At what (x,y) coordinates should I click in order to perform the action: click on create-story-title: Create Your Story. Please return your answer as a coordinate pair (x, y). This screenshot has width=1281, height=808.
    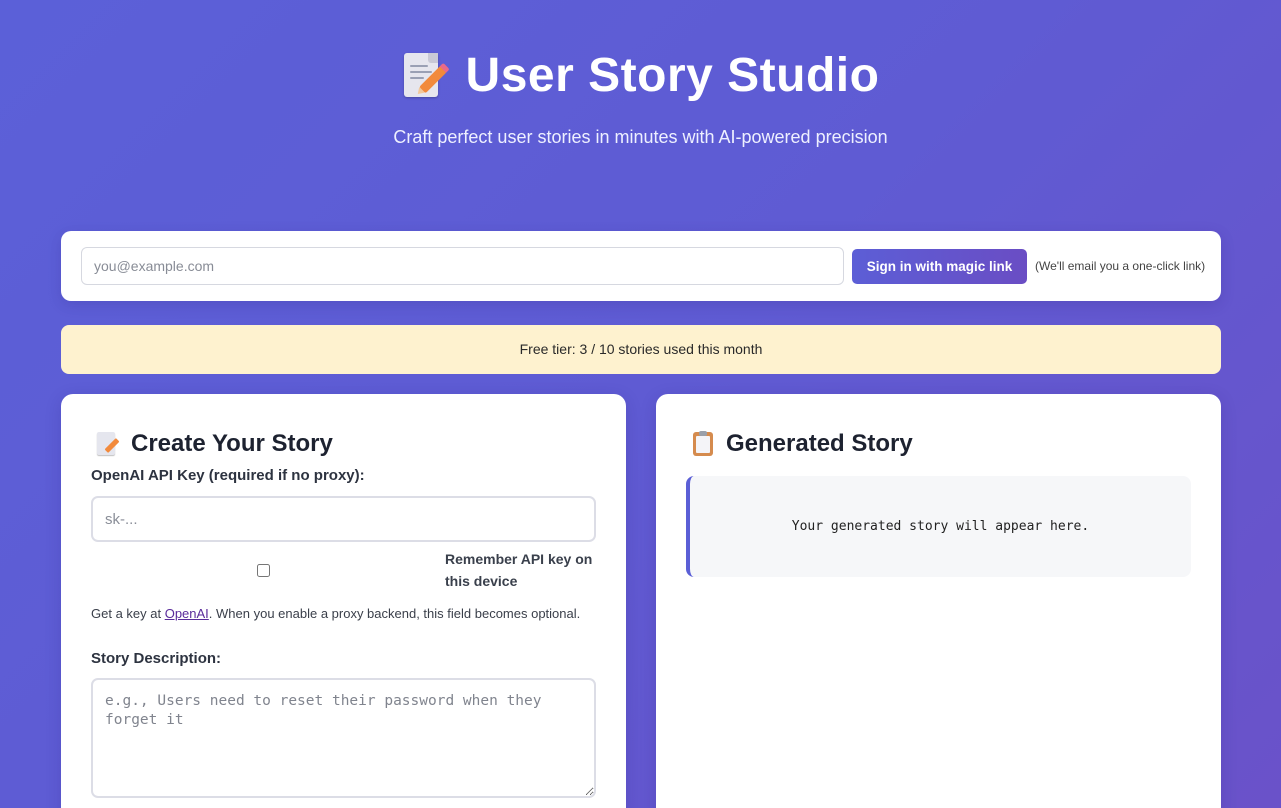
    Looking at the image, I should click on (232, 443).